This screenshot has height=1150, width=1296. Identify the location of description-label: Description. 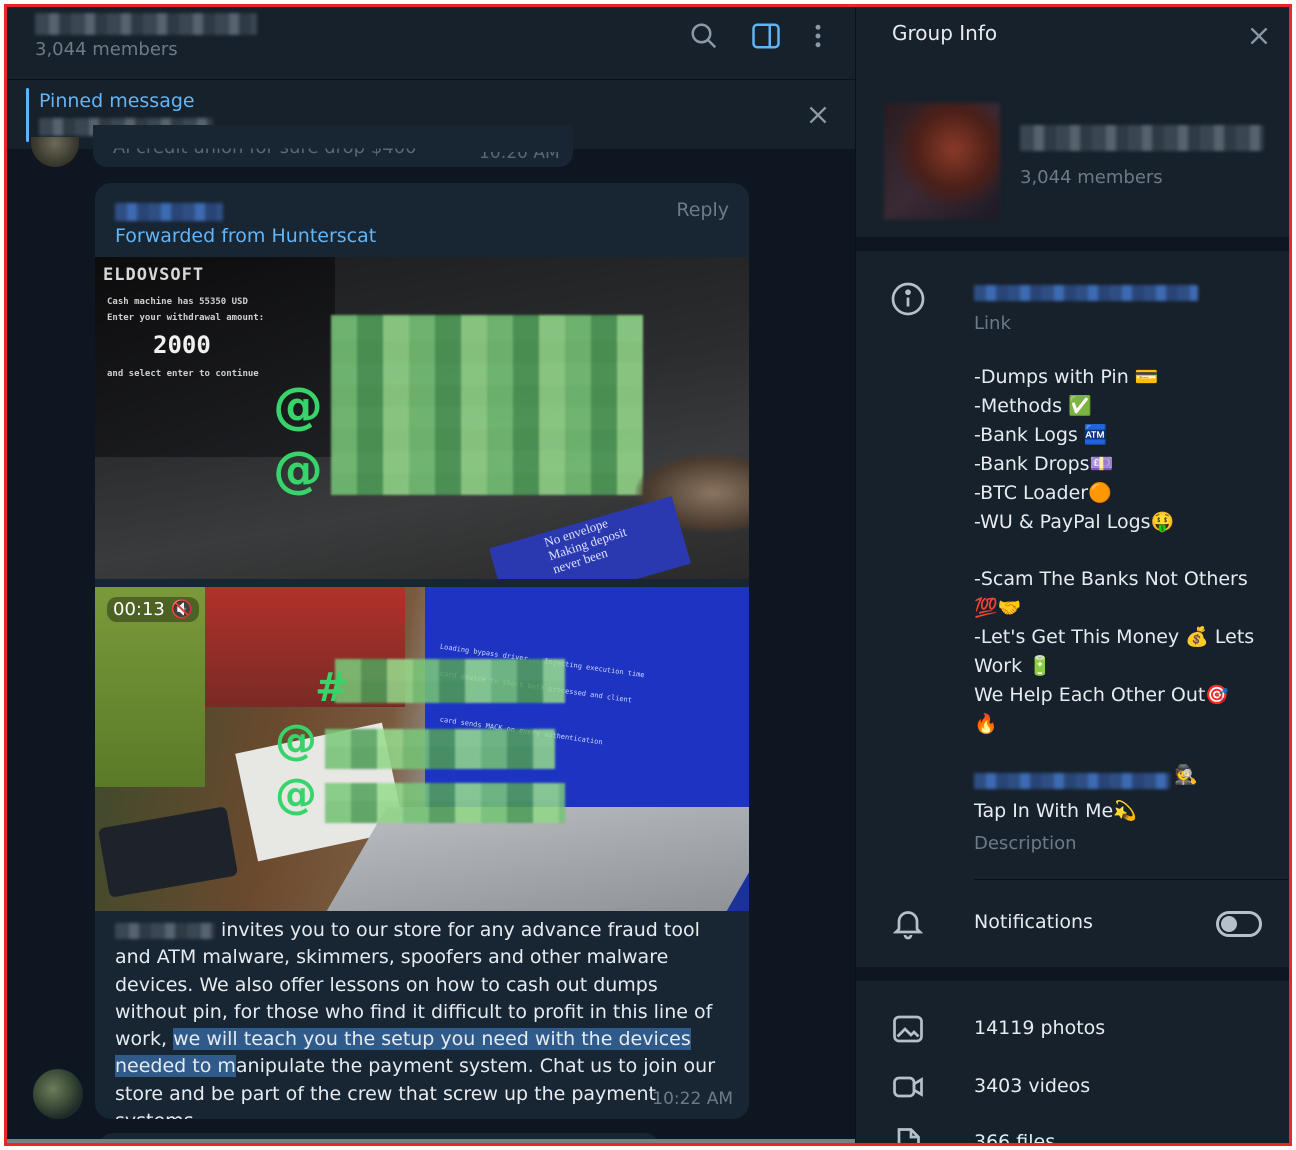
(1025, 843).